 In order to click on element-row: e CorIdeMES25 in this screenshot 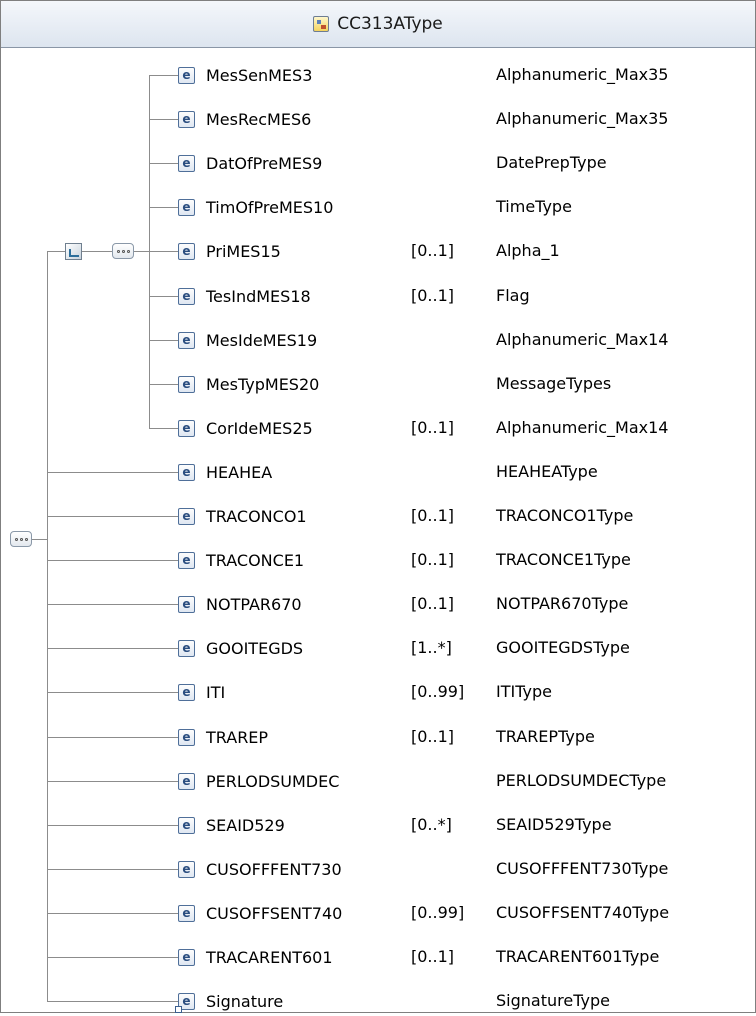, I will do `click(245, 428)`.